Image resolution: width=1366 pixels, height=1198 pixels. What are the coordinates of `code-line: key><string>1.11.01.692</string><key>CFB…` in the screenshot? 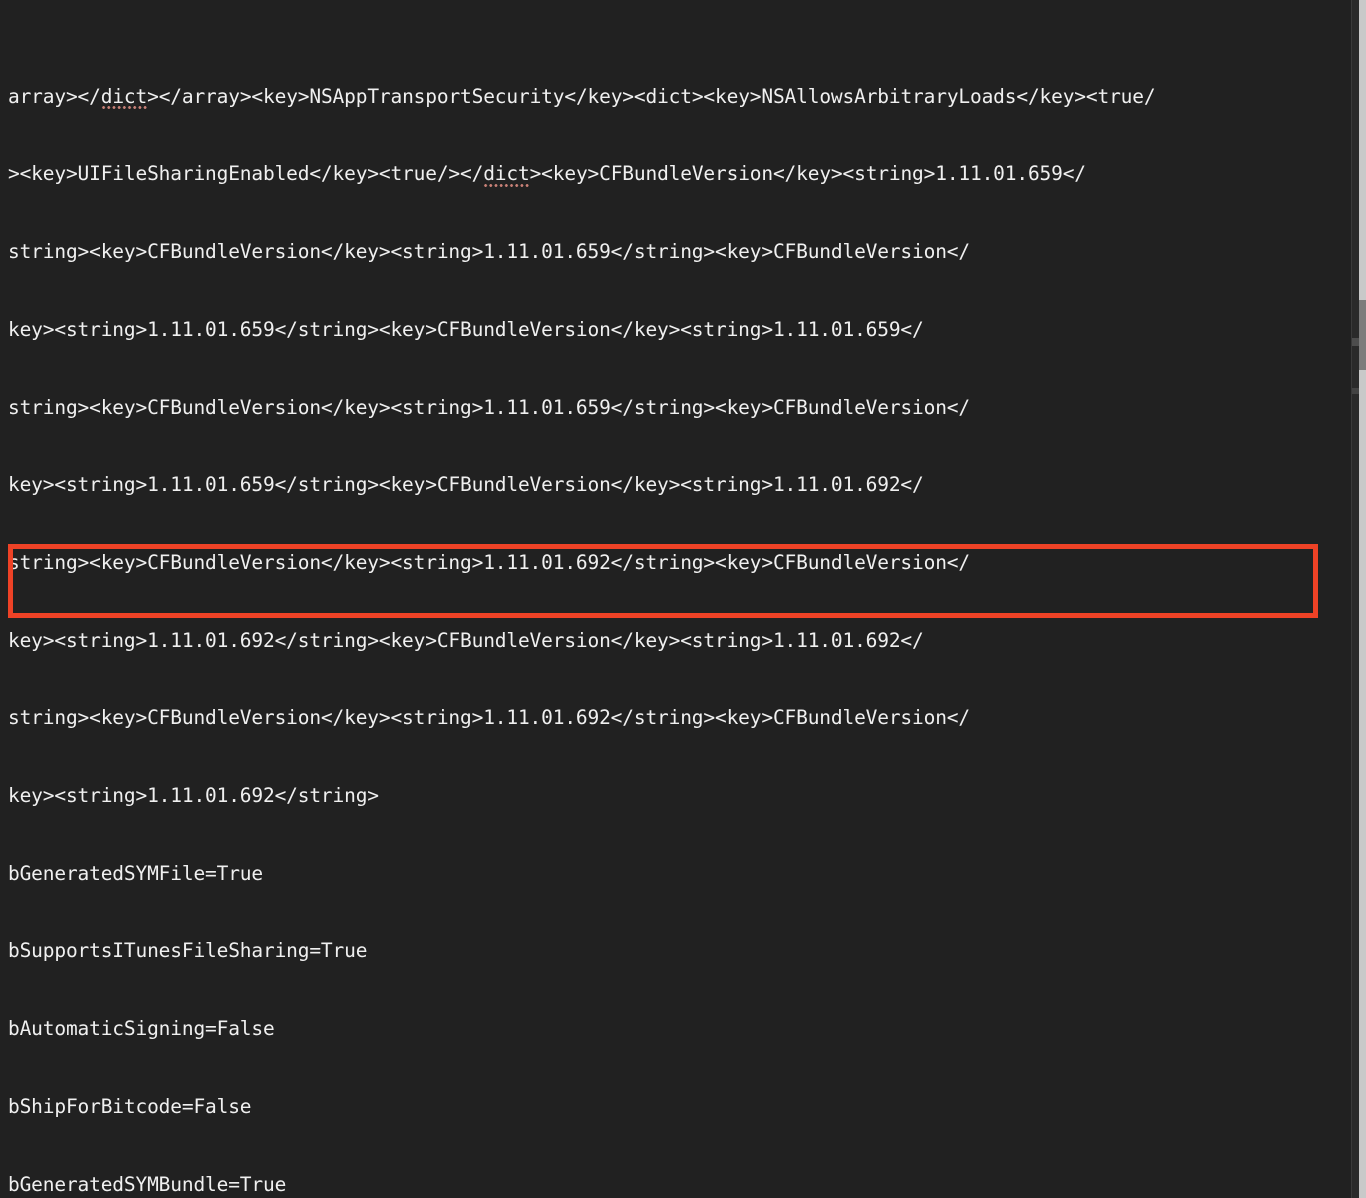 It's located at (680, 641).